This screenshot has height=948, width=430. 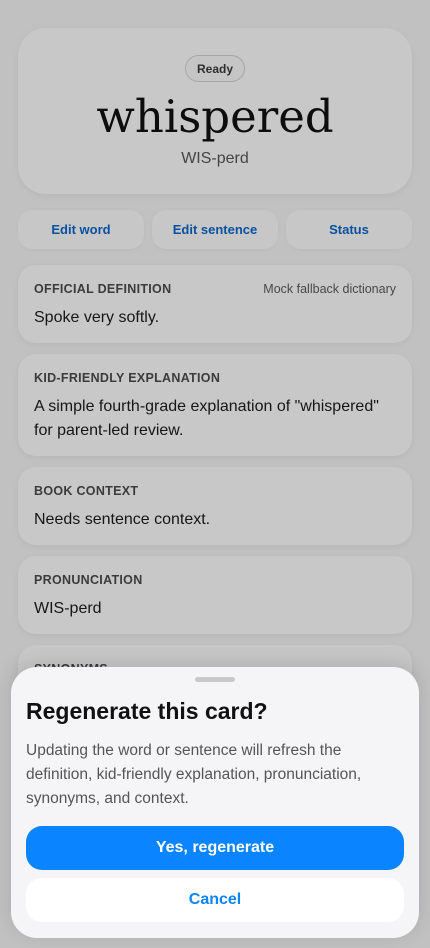 What do you see at coordinates (215, 900) in the screenshot?
I see `cancel-button: Cancel` at bounding box center [215, 900].